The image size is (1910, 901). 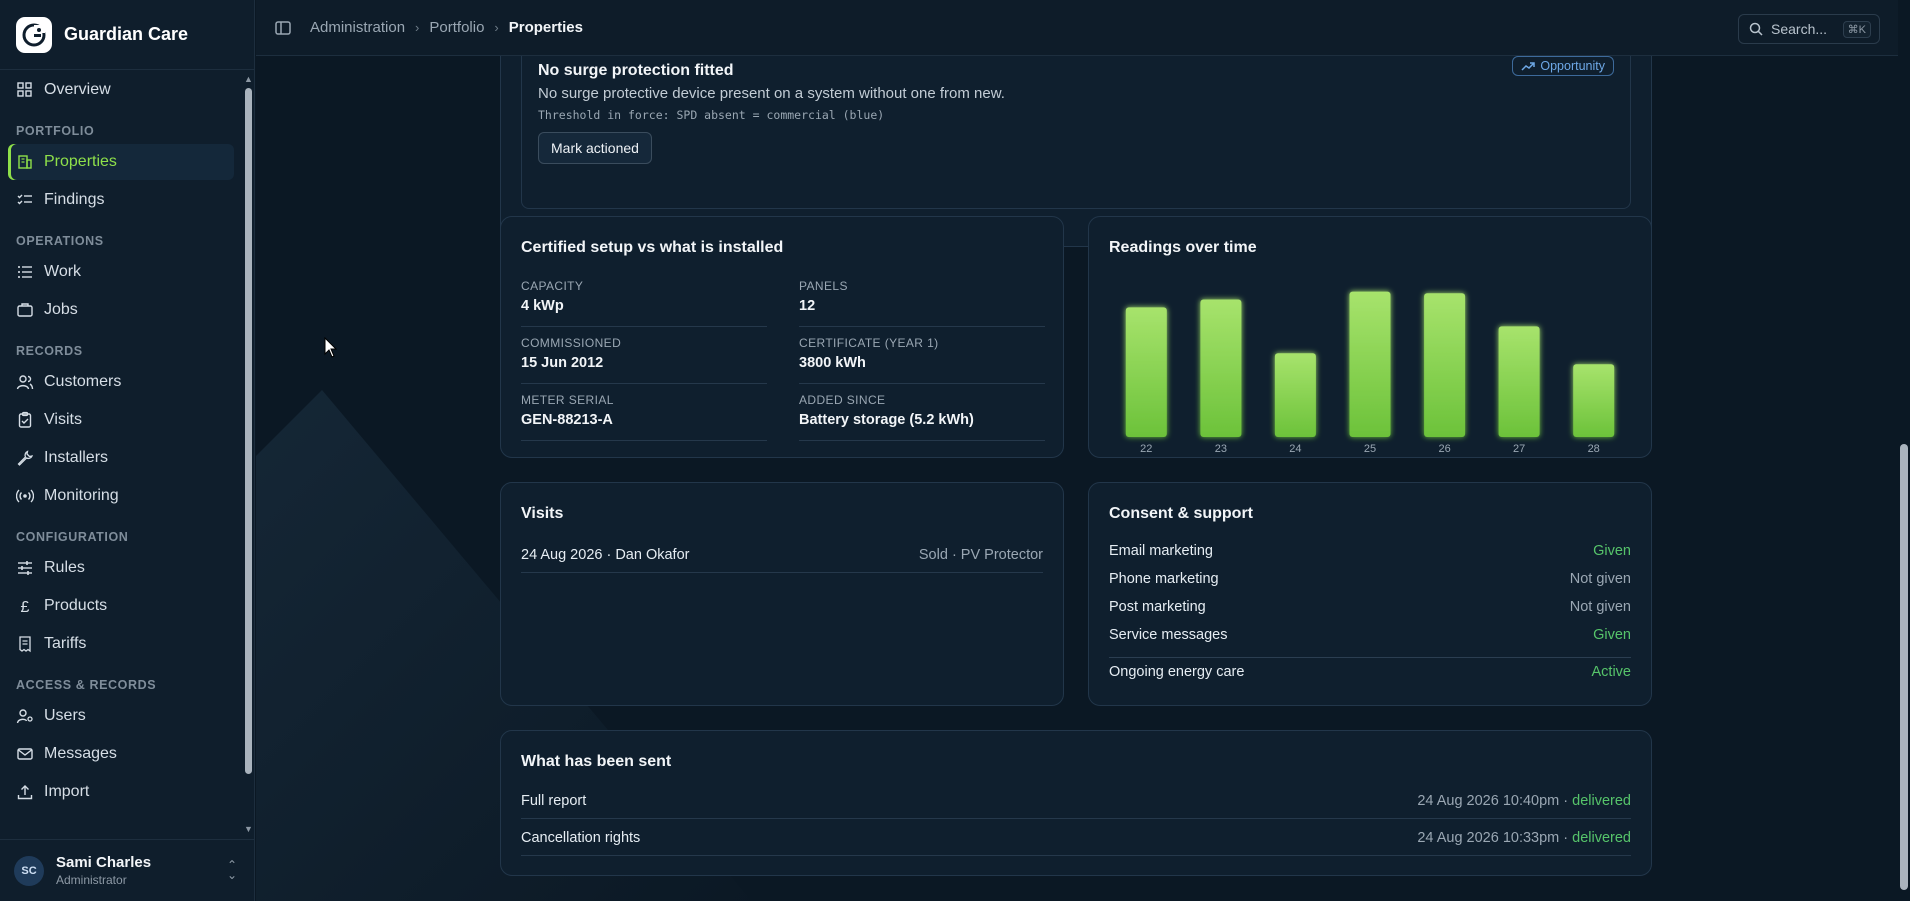 What do you see at coordinates (121, 420) in the screenshot?
I see `sidebar-item-visits: Visits` at bounding box center [121, 420].